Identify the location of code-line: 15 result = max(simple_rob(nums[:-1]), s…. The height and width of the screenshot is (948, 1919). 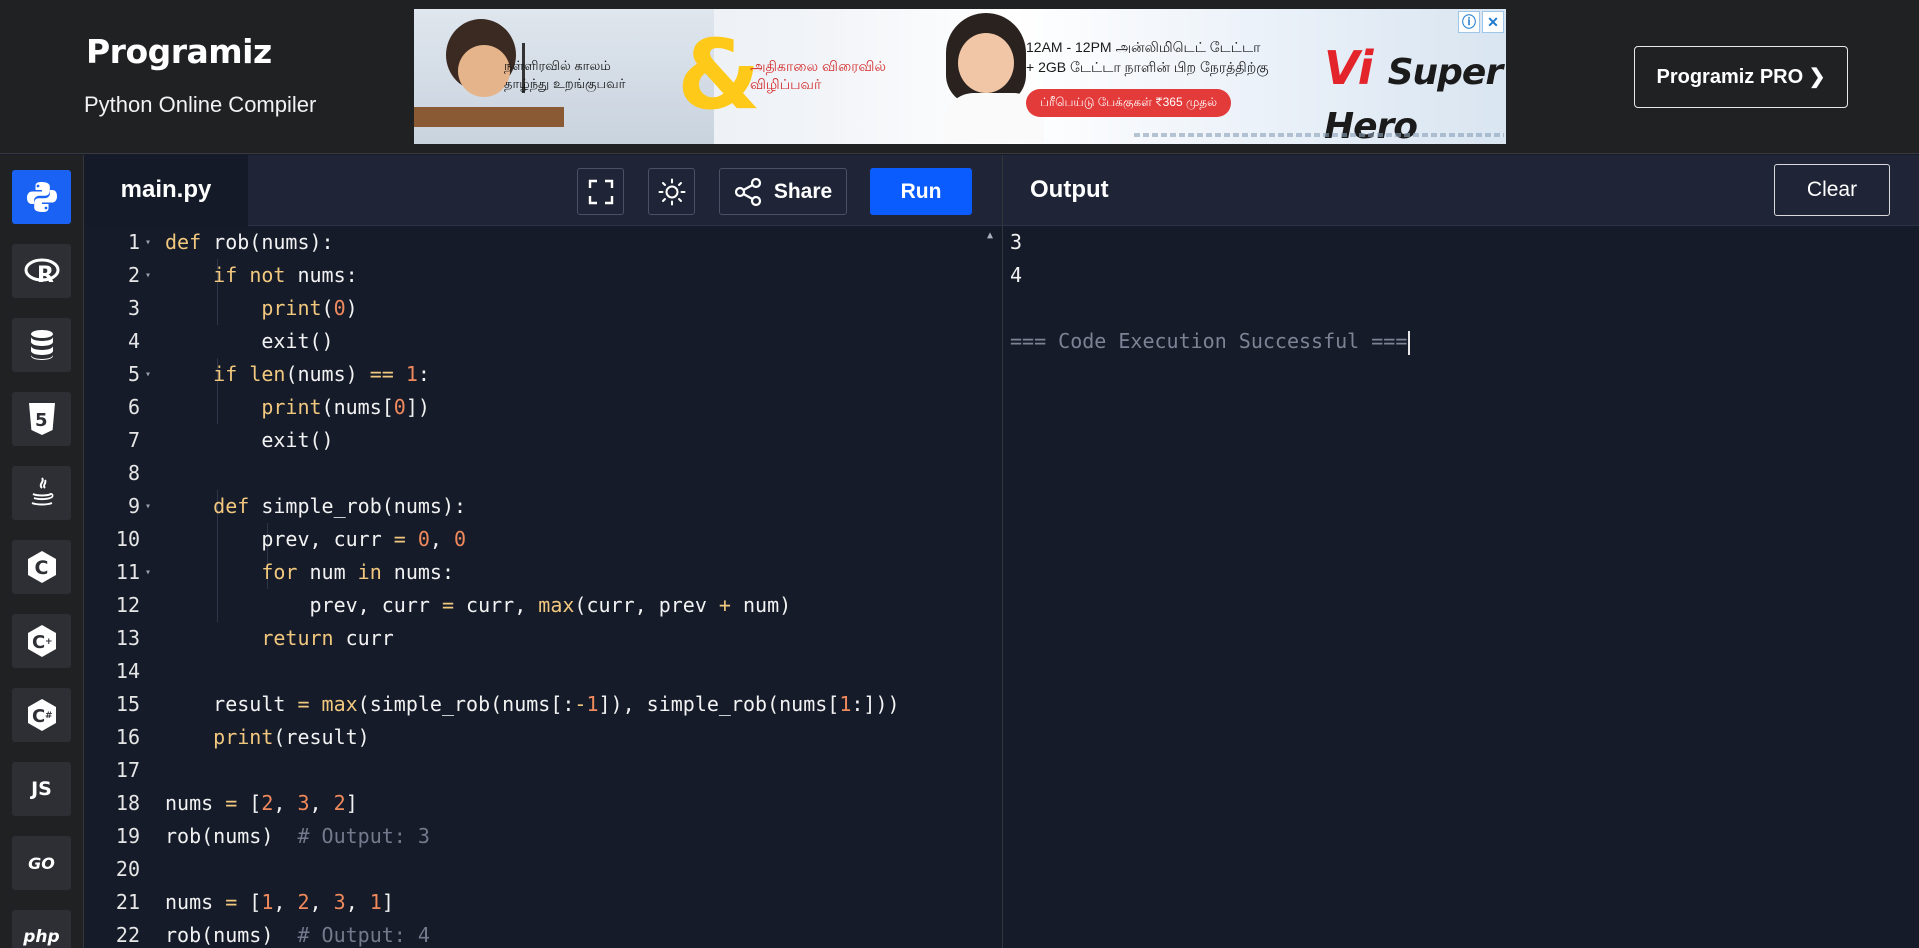
(543, 704).